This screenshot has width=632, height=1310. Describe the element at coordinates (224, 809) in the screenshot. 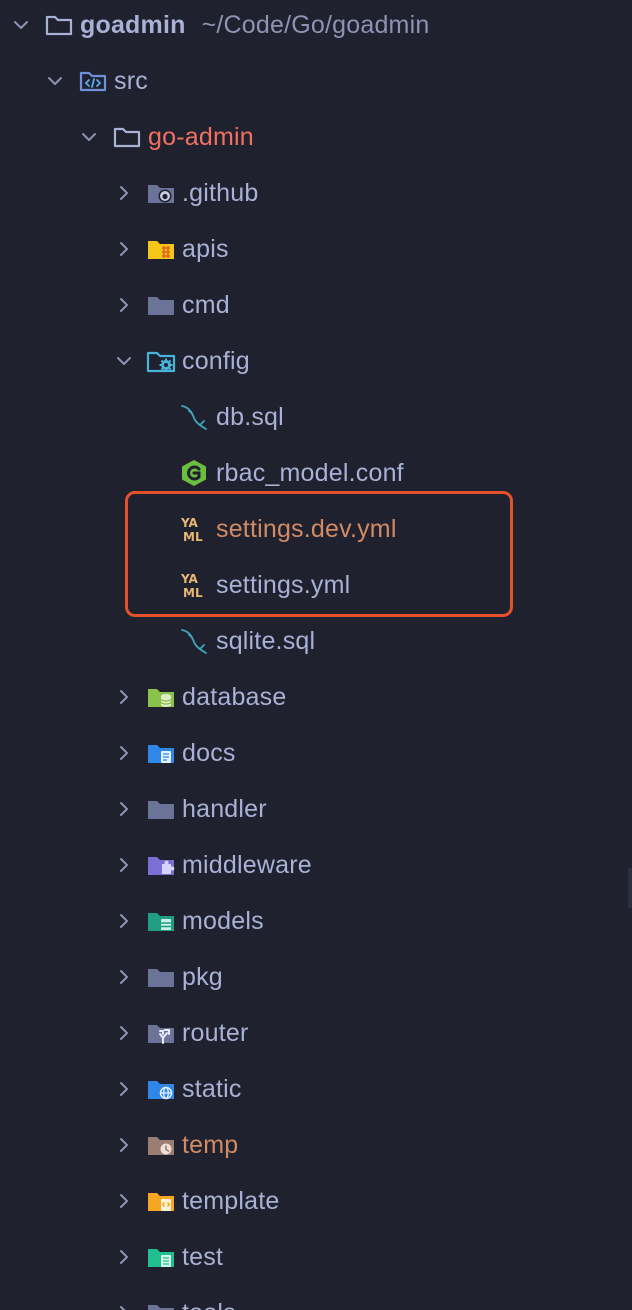

I see `folder-label: handler` at that location.